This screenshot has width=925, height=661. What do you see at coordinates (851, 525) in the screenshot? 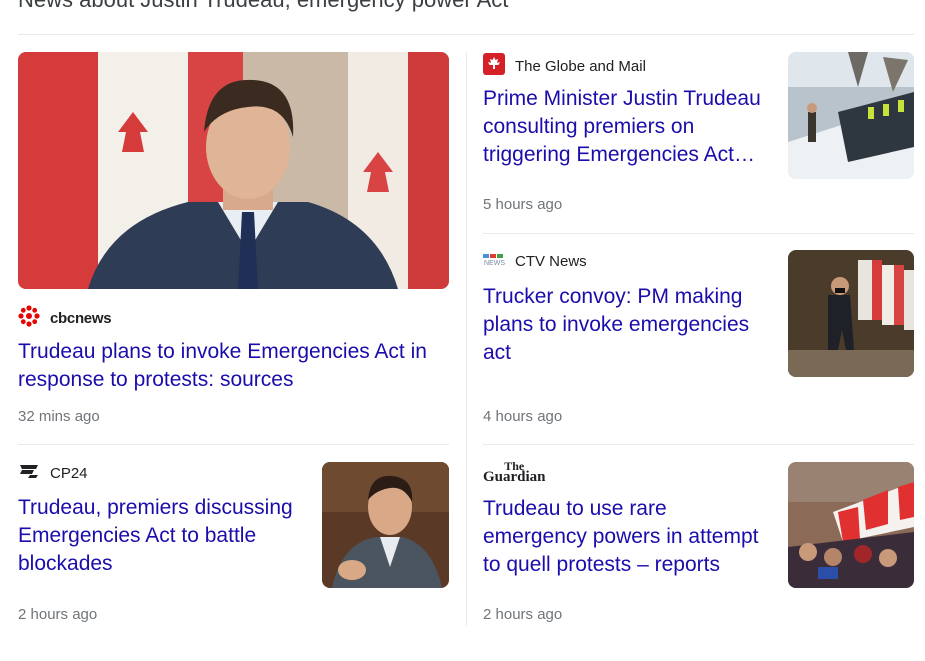
I see `story-image-protest-crowd` at bounding box center [851, 525].